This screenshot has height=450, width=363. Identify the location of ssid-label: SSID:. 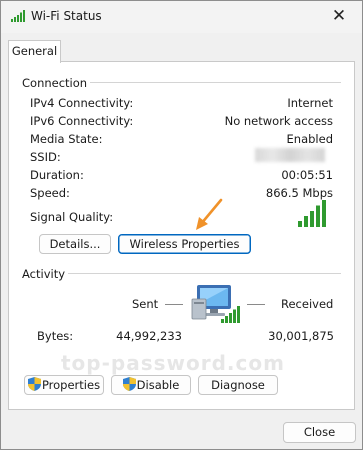
(45, 157).